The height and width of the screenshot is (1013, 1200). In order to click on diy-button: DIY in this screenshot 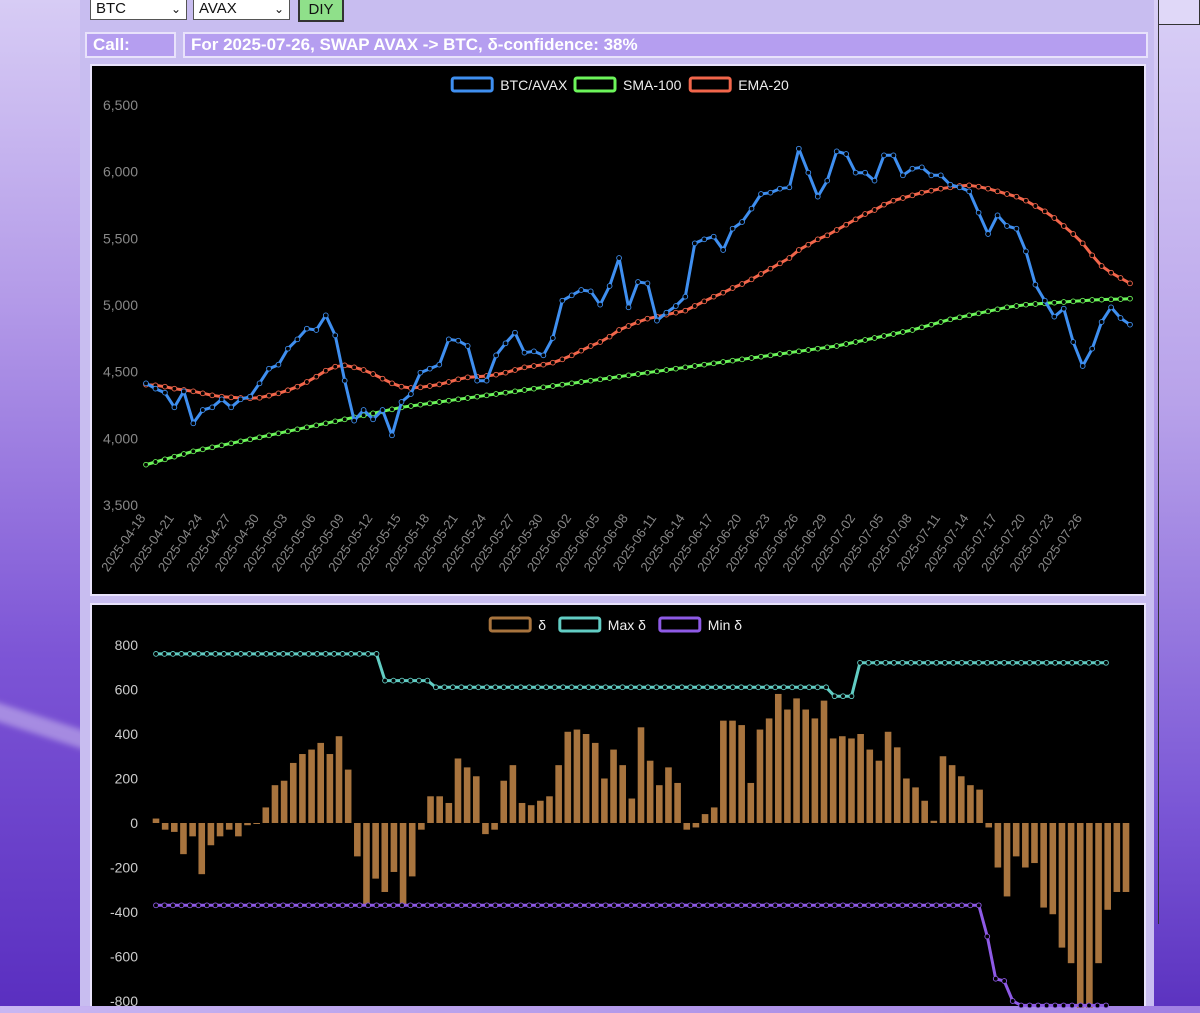, I will do `click(321, 11)`.